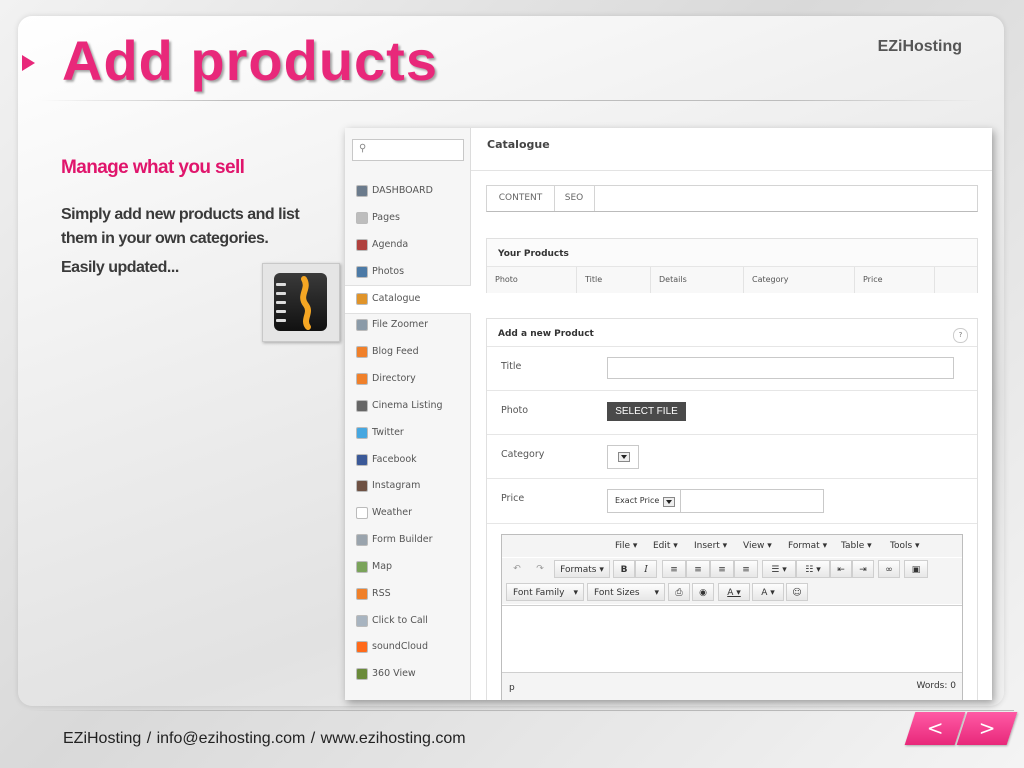 The height and width of the screenshot is (768, 1024). I want to click on page-title: Catalogue, so click(518, 144).